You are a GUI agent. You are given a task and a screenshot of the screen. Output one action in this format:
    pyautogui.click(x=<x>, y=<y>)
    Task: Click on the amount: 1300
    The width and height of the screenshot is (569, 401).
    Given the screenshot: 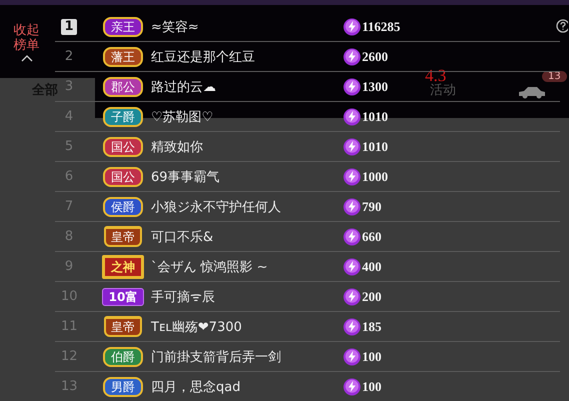 What is the action you would take?
    pyautogui.click(x=375, y=86)
    